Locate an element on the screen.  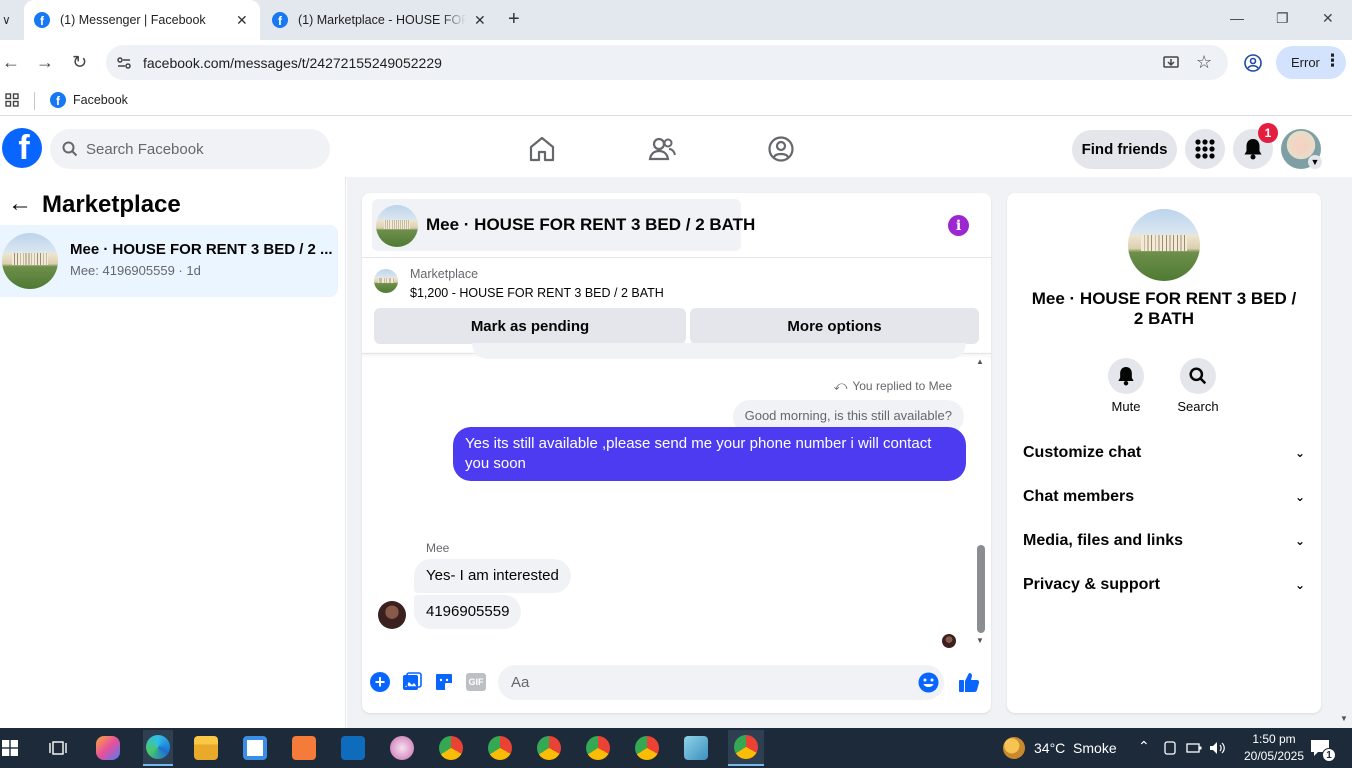
bookmark-label: Facebook is located at coordinates (100, 100).